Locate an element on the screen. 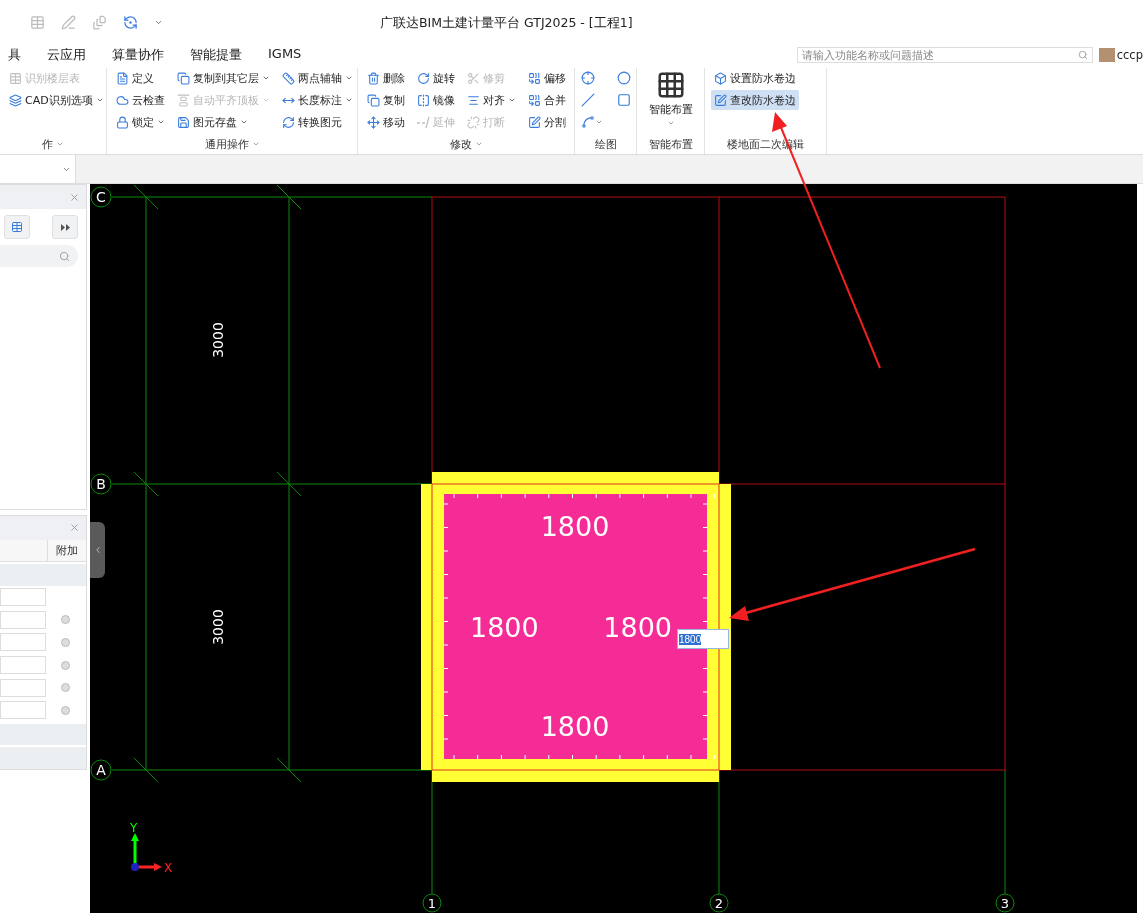 This screenshot has width=1143, height=918. sync-icon is located at coordinates (130, 22).